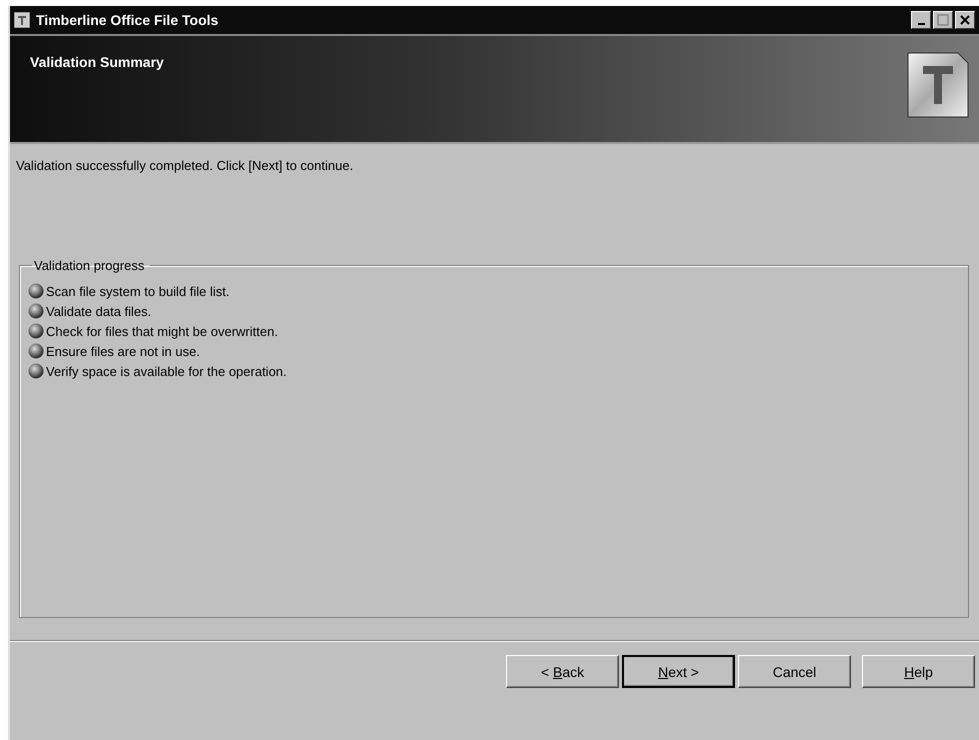 The image size is (979, 740). Describe the element at coordinates (128, 20) in the screenshot. I see `window-title: Timberline Office File Tools` at that location.